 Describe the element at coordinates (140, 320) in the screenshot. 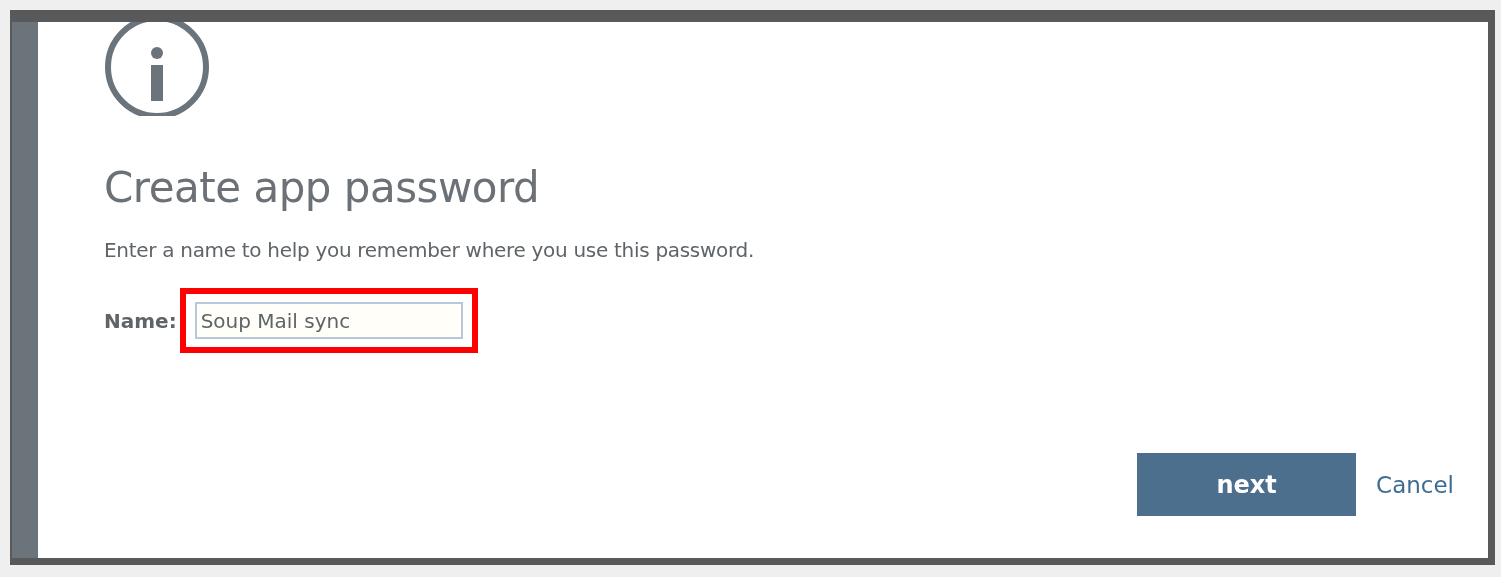

I see `name-label: Name:` at that location.